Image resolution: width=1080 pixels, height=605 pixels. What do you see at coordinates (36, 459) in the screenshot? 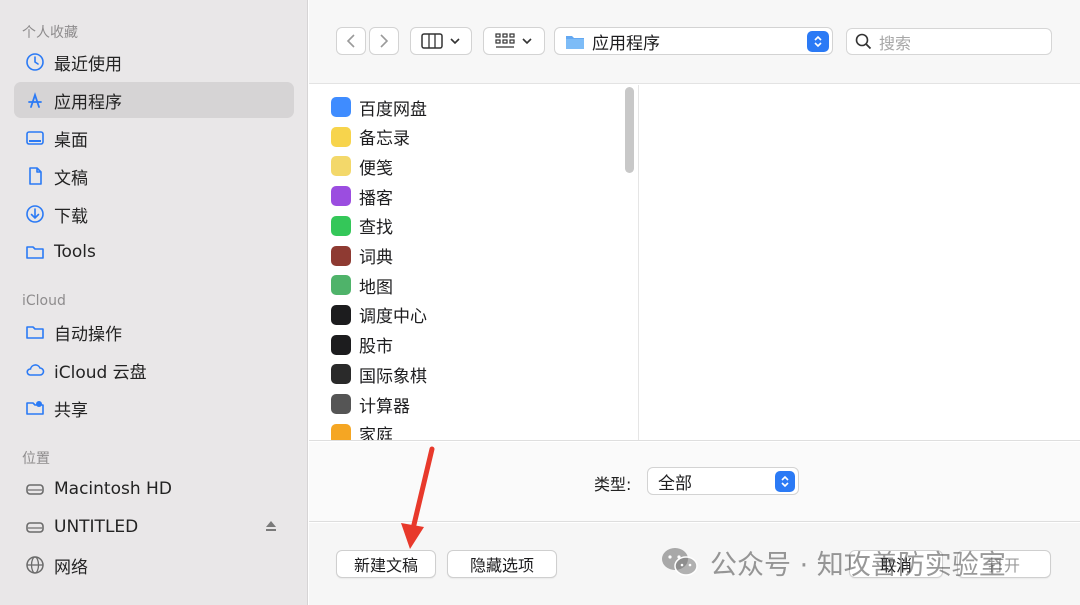
I see `section-label-locations: 位置` at bounding box center [36, 459].